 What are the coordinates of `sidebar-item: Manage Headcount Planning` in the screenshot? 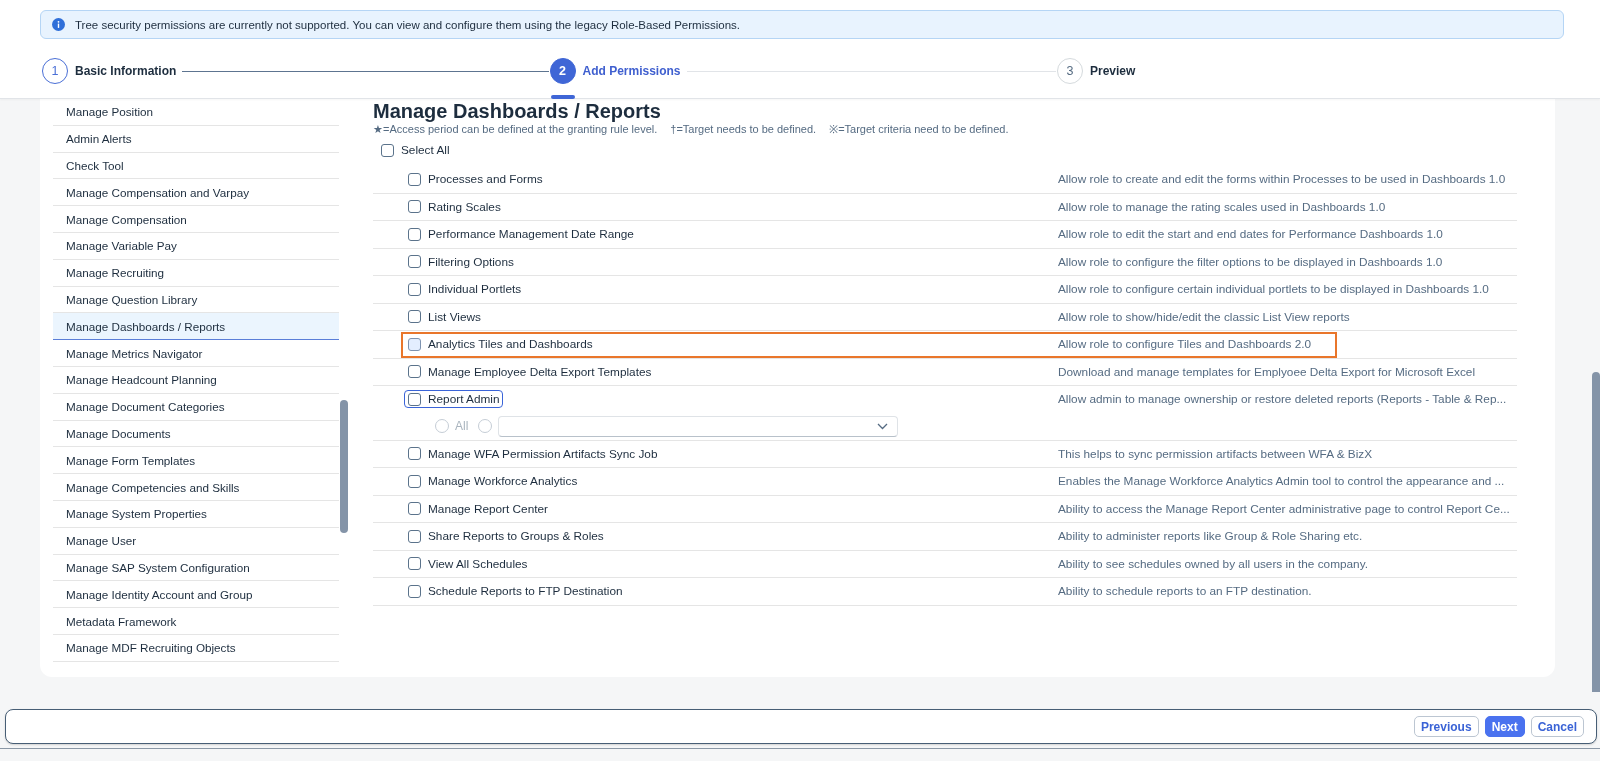 It's located at (196, 380).